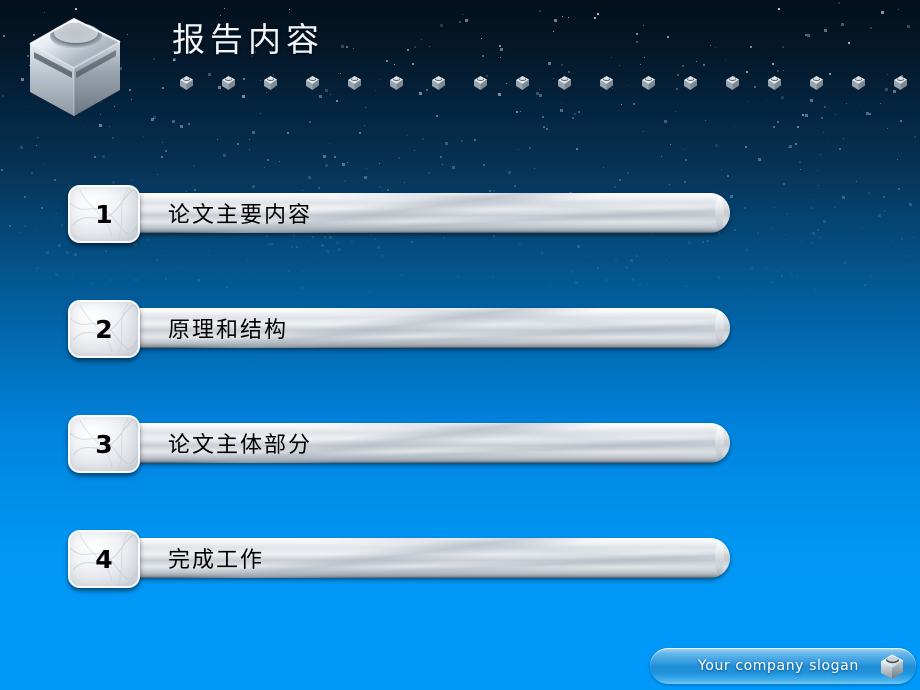  What do you see at coordinates (460, 215) in the screenshot?
I see `agenda-row: 1 论文主要内容` at bounding box center [460, 215].